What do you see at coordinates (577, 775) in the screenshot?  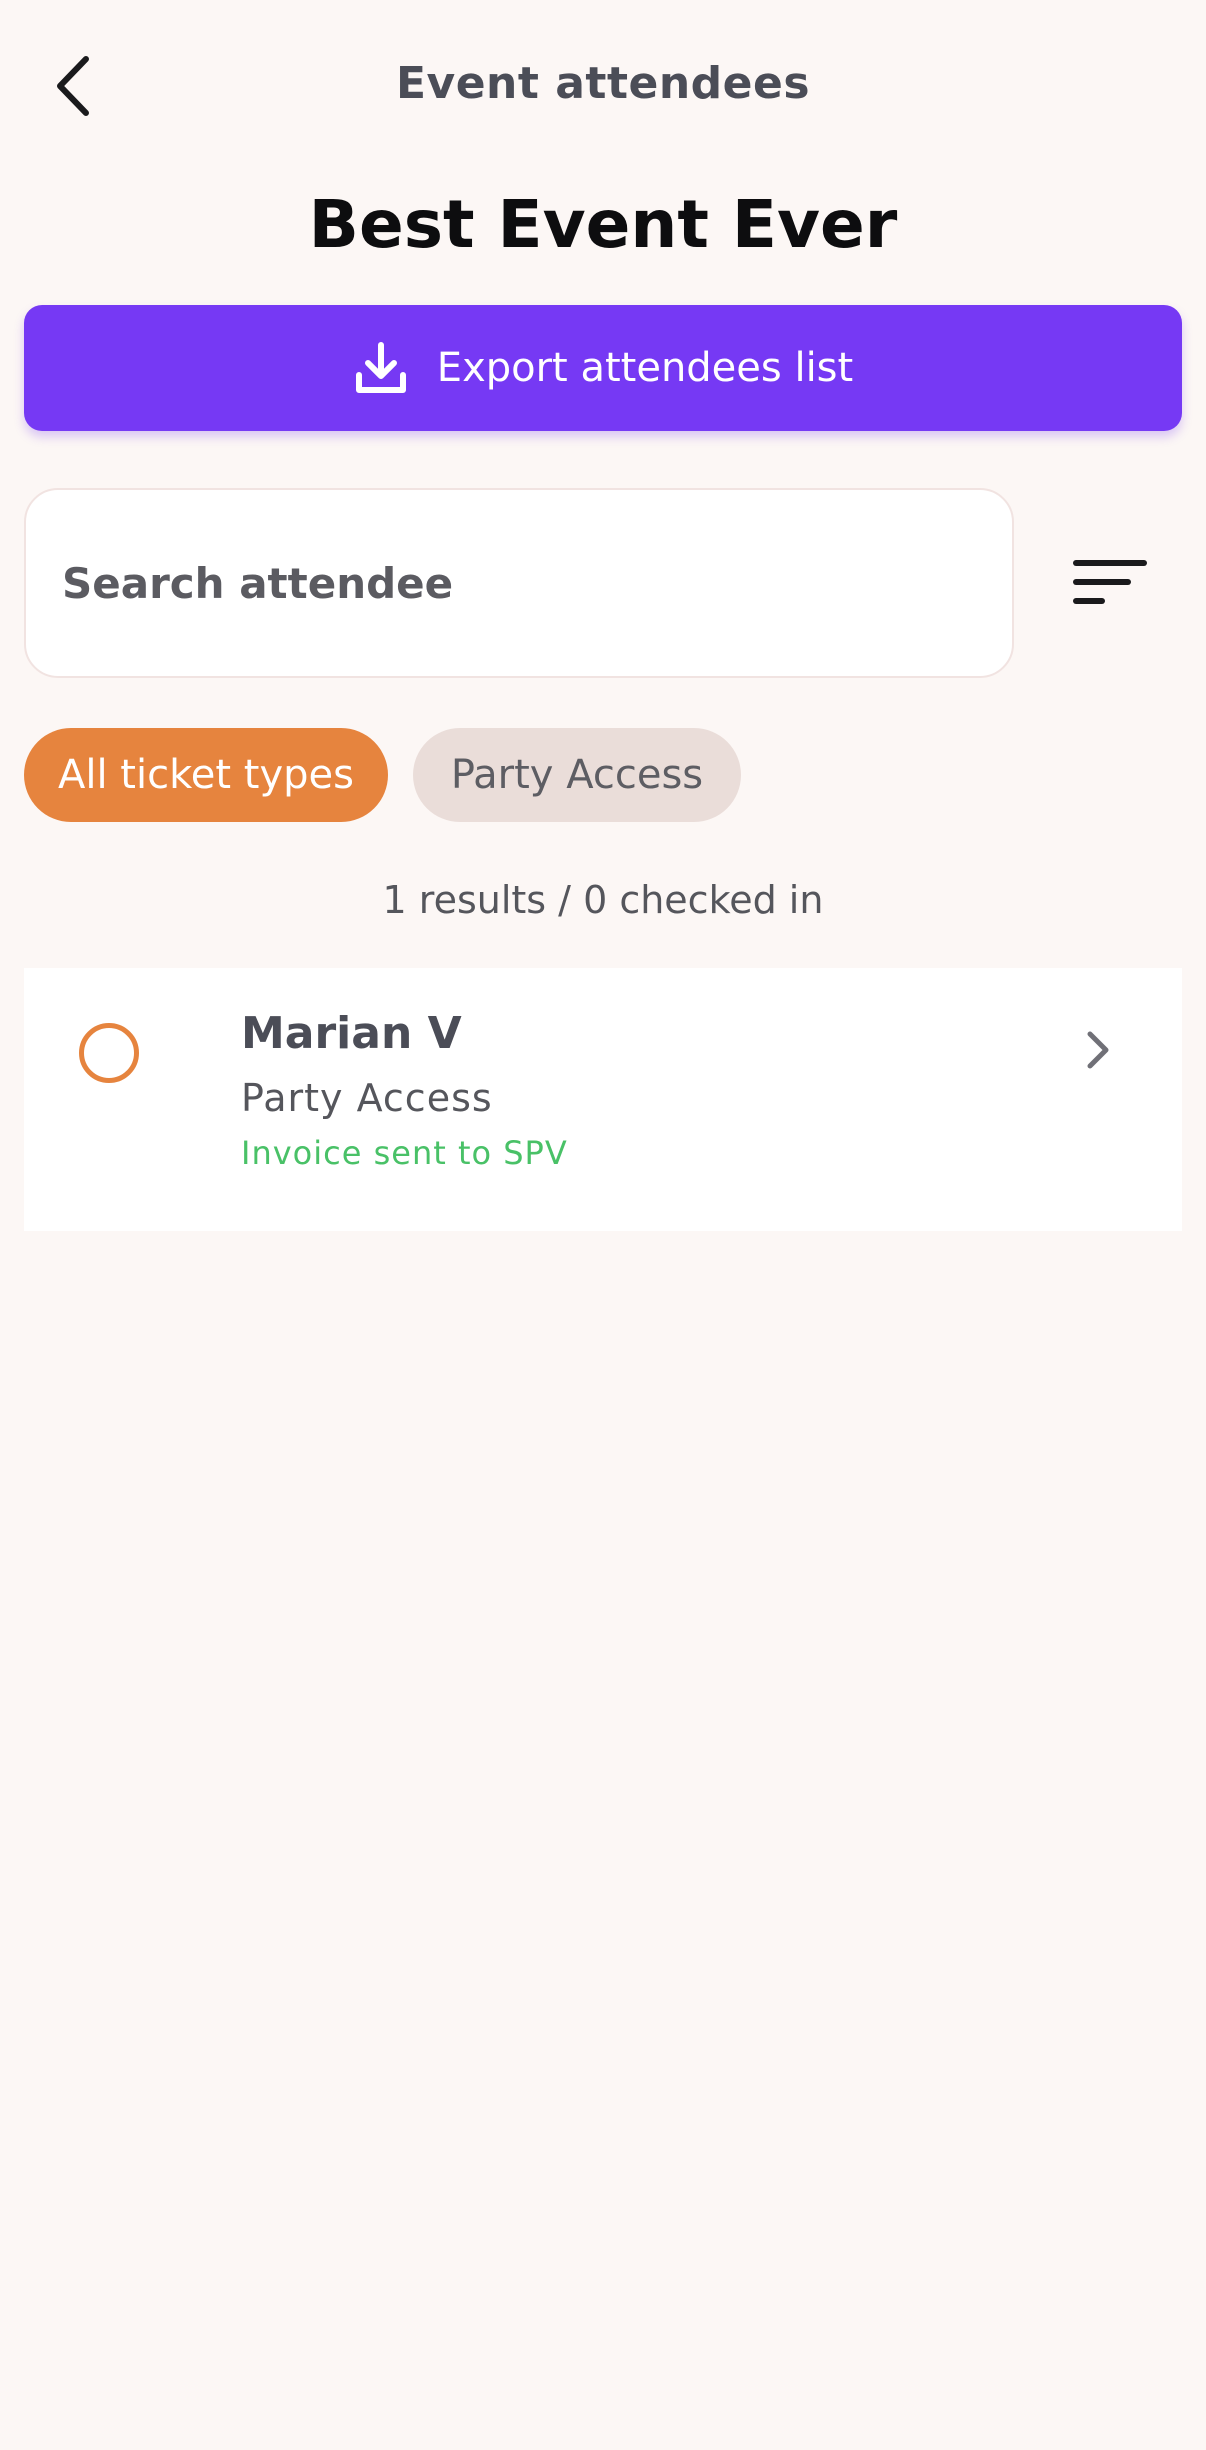 I see `filter-chip-party-access: Party Access` at bounding box center [577, 775].